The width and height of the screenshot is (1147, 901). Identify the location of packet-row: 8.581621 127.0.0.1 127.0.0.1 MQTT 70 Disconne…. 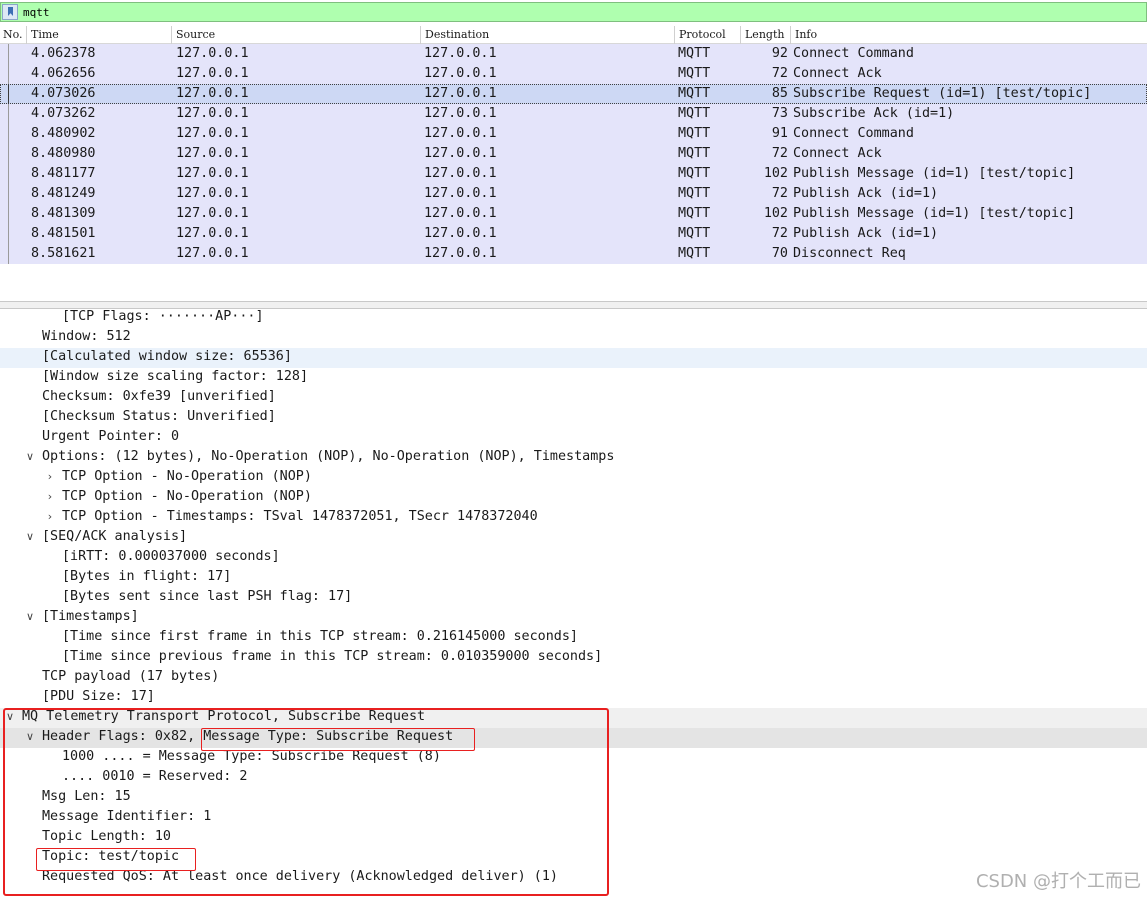
(573, 254).